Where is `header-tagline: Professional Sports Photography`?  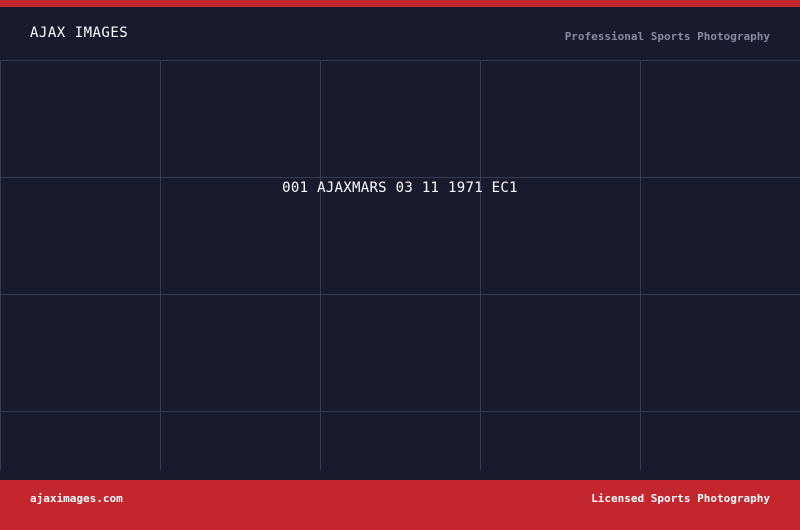
header-tagline: Professional Sports Photography is located at coordinates (667, 36).